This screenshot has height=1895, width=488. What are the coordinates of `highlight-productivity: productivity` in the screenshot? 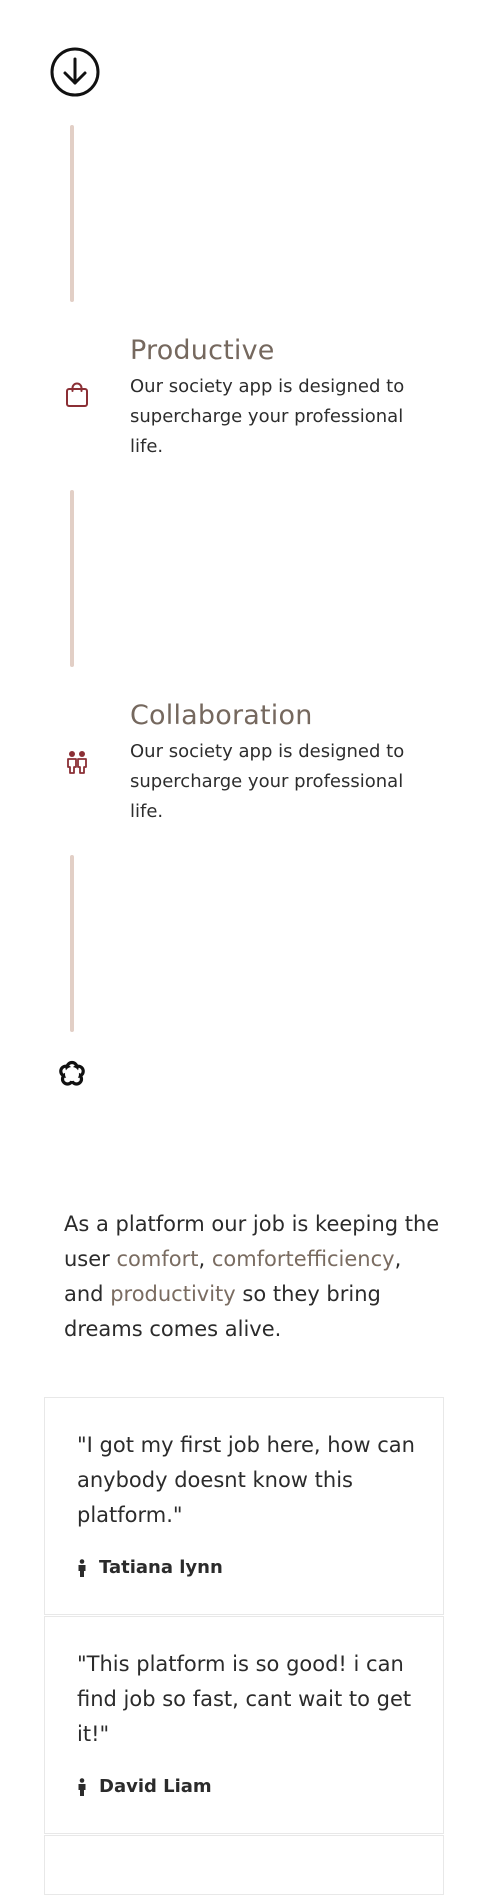 It's located at (173, 1294).